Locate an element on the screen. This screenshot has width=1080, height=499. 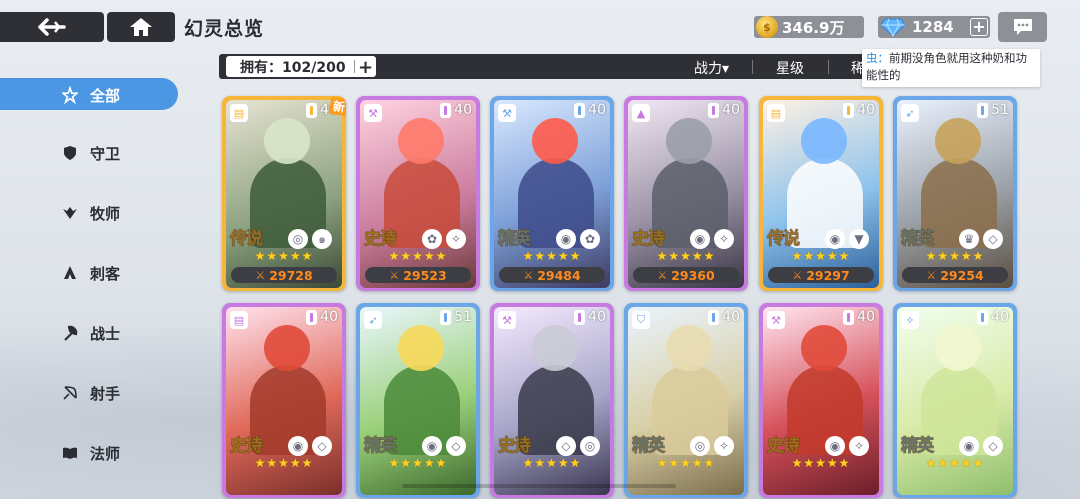
power-badge: ⚔ 29297 is located at coordinates (821, 275).